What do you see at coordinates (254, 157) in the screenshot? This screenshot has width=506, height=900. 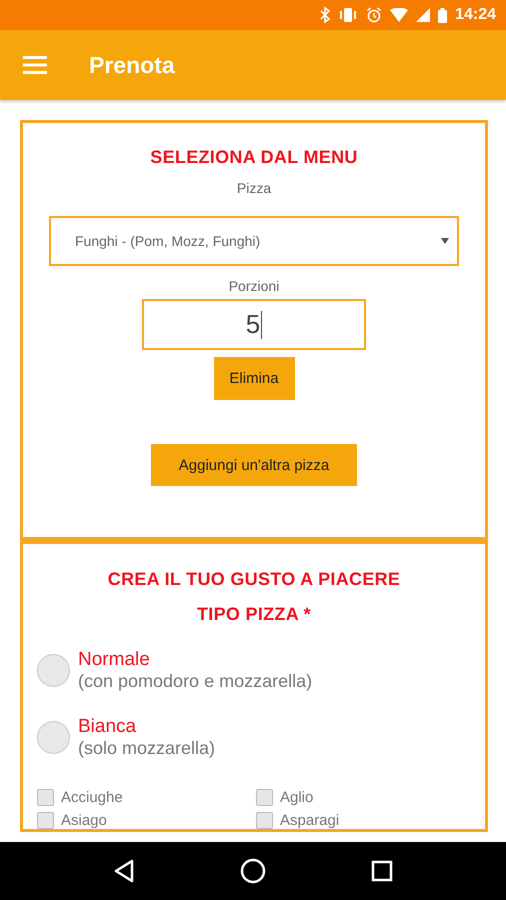 I see `section-title: SELEZIONA DAL MENU` at bounding box center [254, 157].